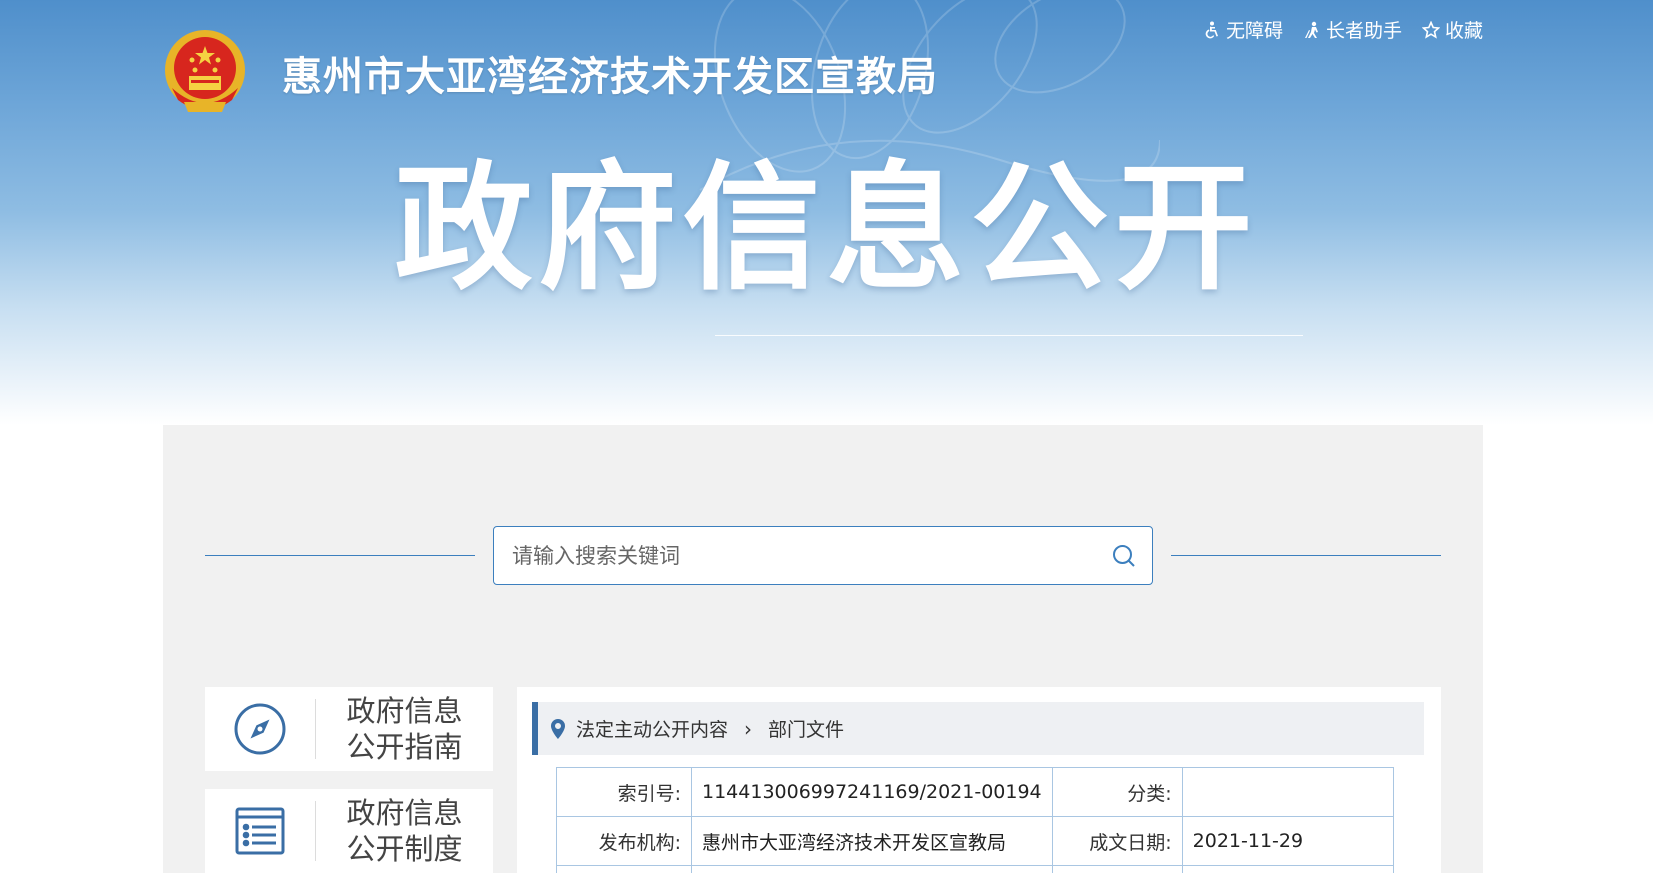 The width and height of the screenshot is (1653, 873). What do you see at coordinates (1463, 31) in the screenshot?
I see `favorite-label: 收藏` at bounding box center [1463, 31].